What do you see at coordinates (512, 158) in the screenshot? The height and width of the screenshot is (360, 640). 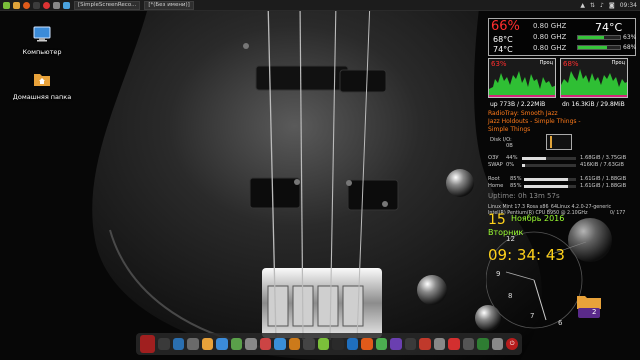 I see `mem-ram-pct: 44%` at bounding box center [512, 158].